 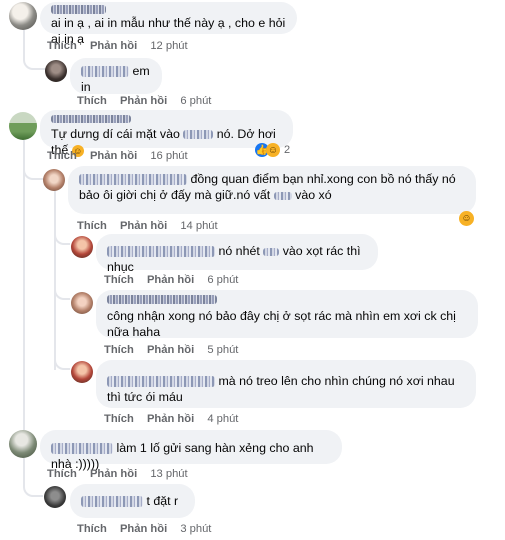 I want to click on comment-actions: Thích Phản hồi 14 phút, so click(x=147, y=226).